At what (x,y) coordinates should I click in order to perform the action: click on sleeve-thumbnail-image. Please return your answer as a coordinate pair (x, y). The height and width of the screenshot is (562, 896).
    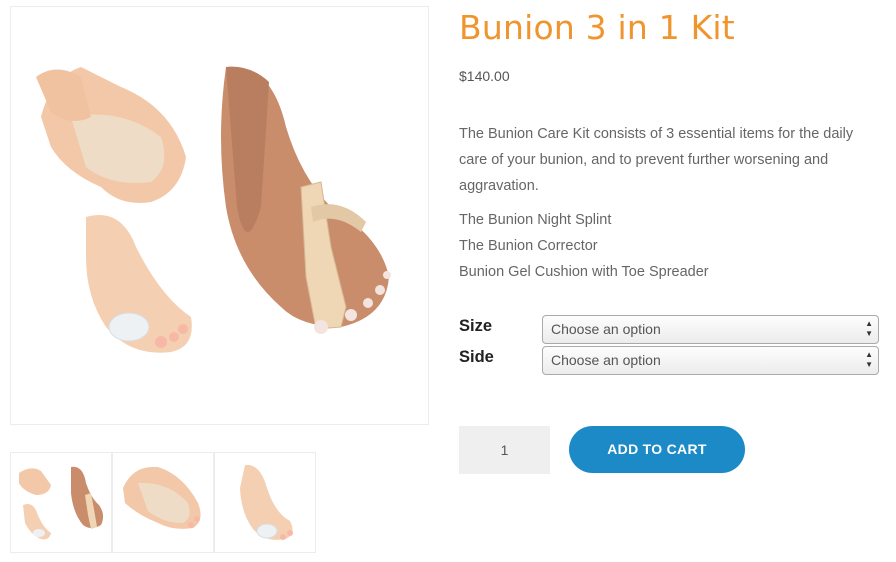
    Looking at the image, I should click on (162, 497).